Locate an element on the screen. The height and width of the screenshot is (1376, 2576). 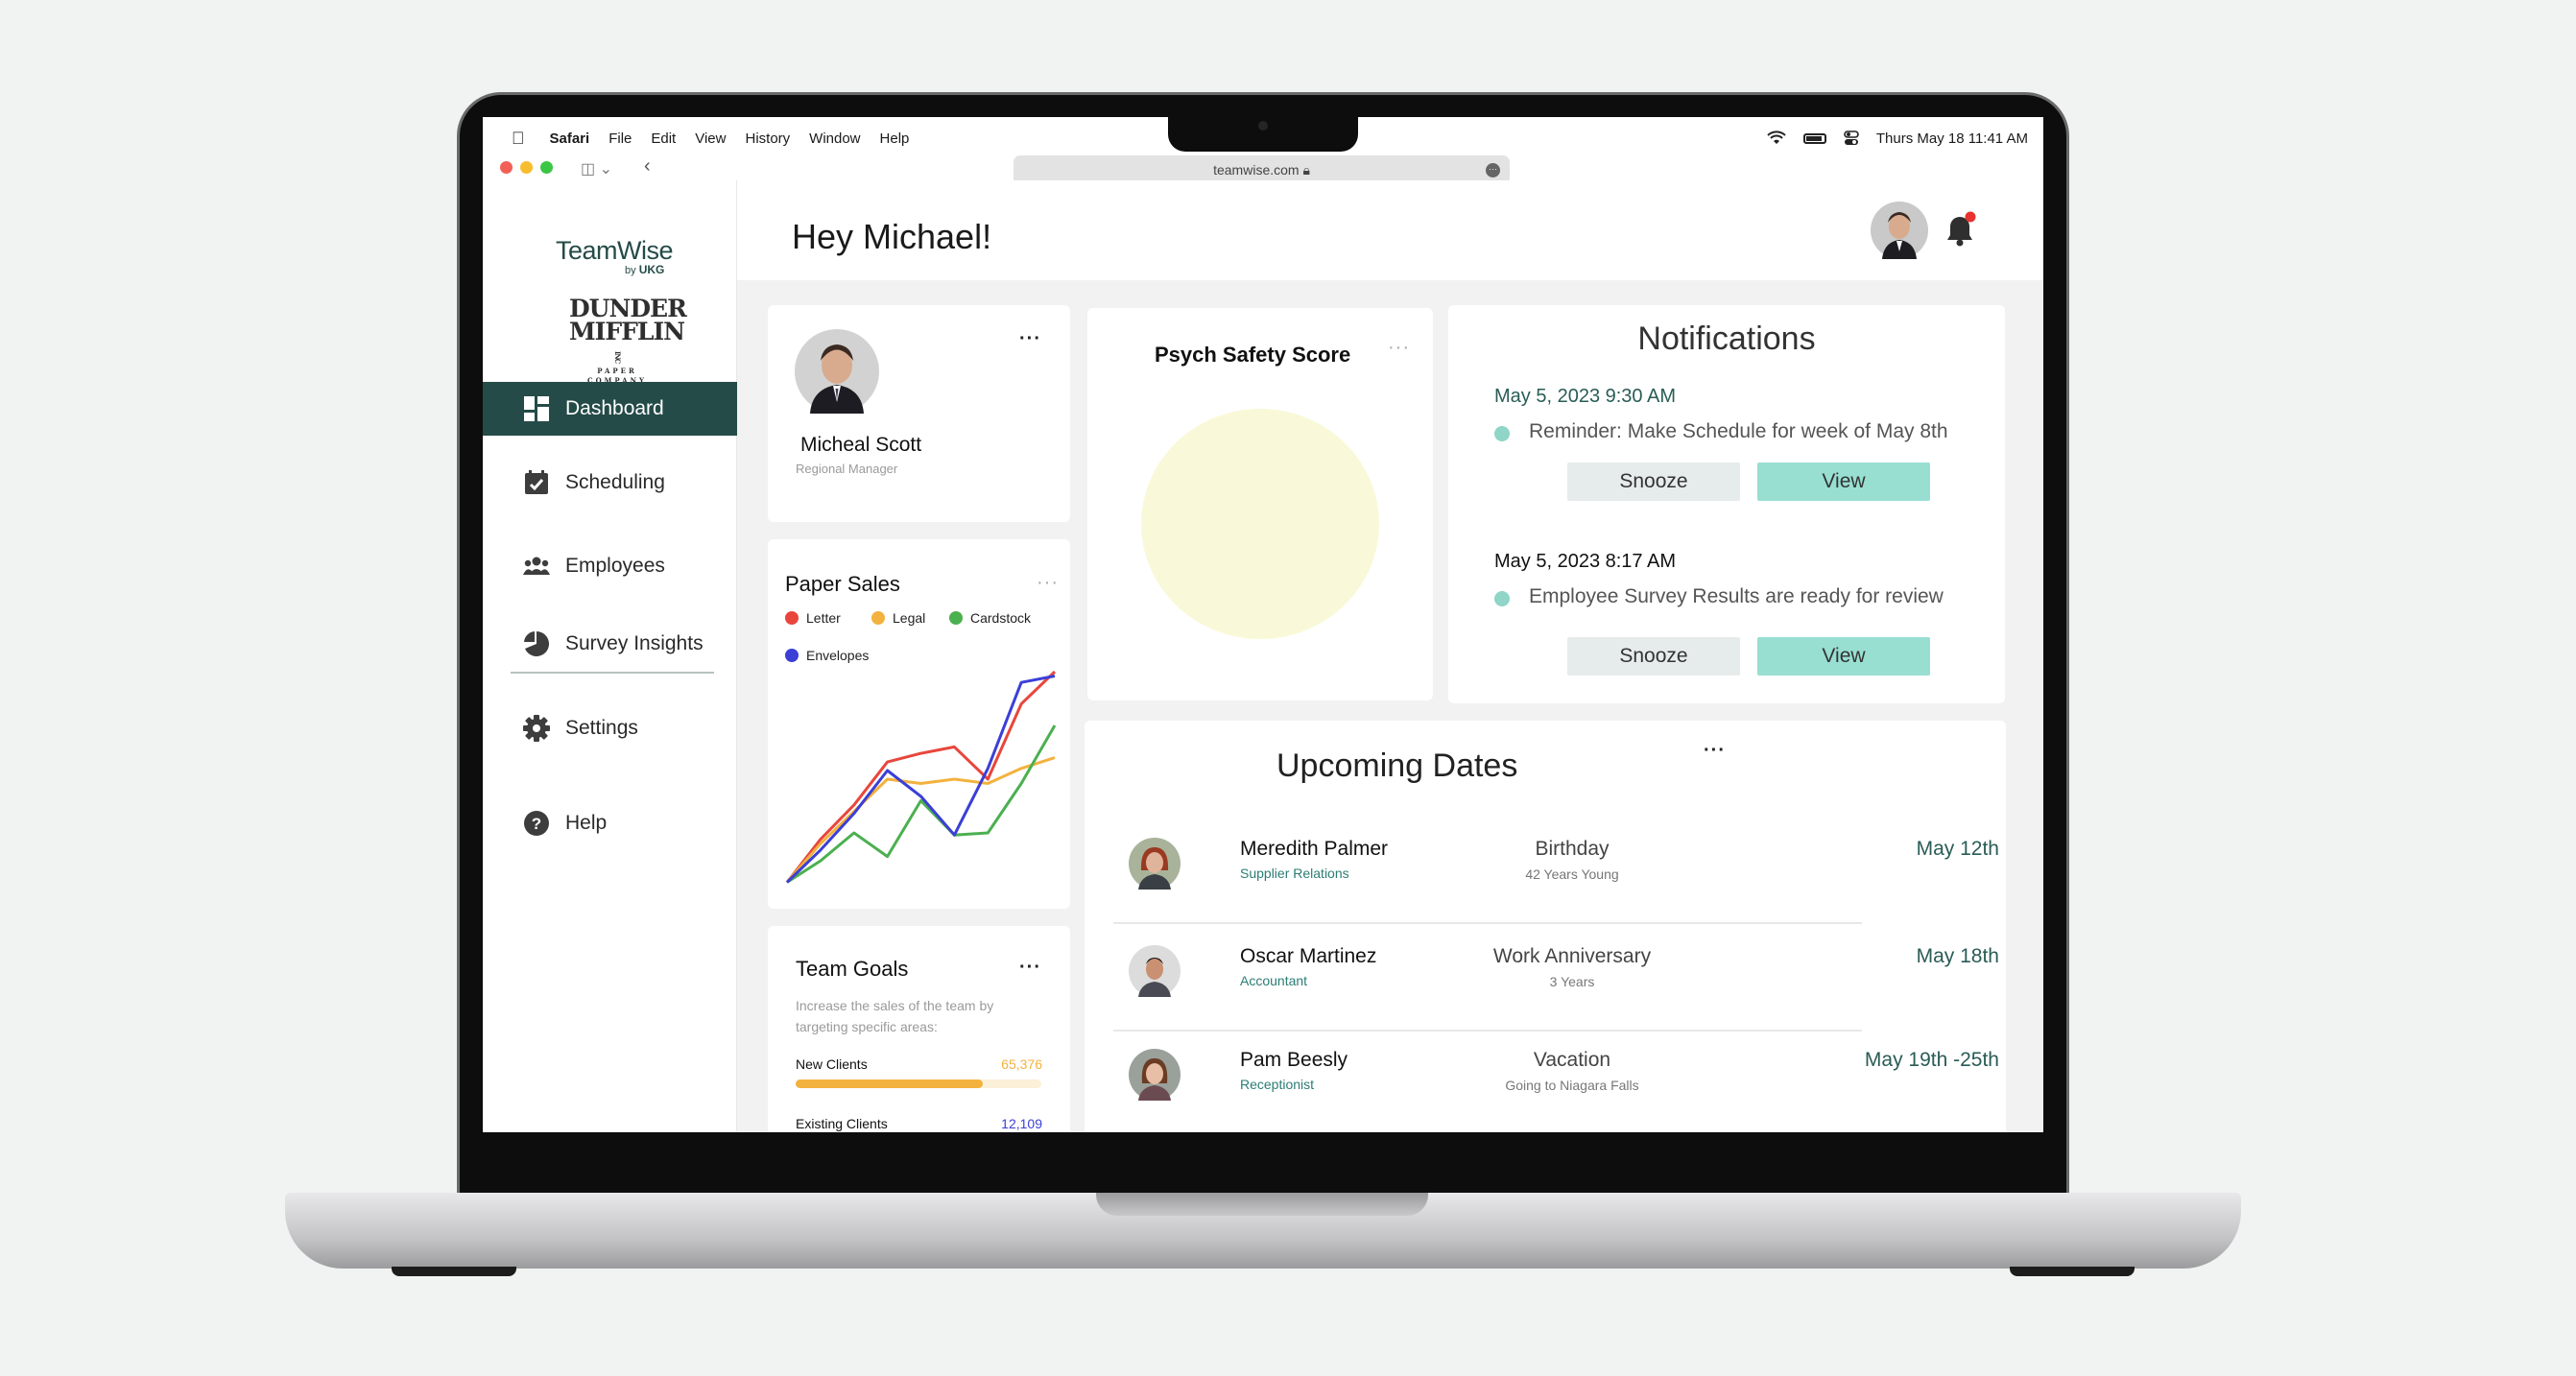
back-icon: ‹ is located at coordinates (647, 166).